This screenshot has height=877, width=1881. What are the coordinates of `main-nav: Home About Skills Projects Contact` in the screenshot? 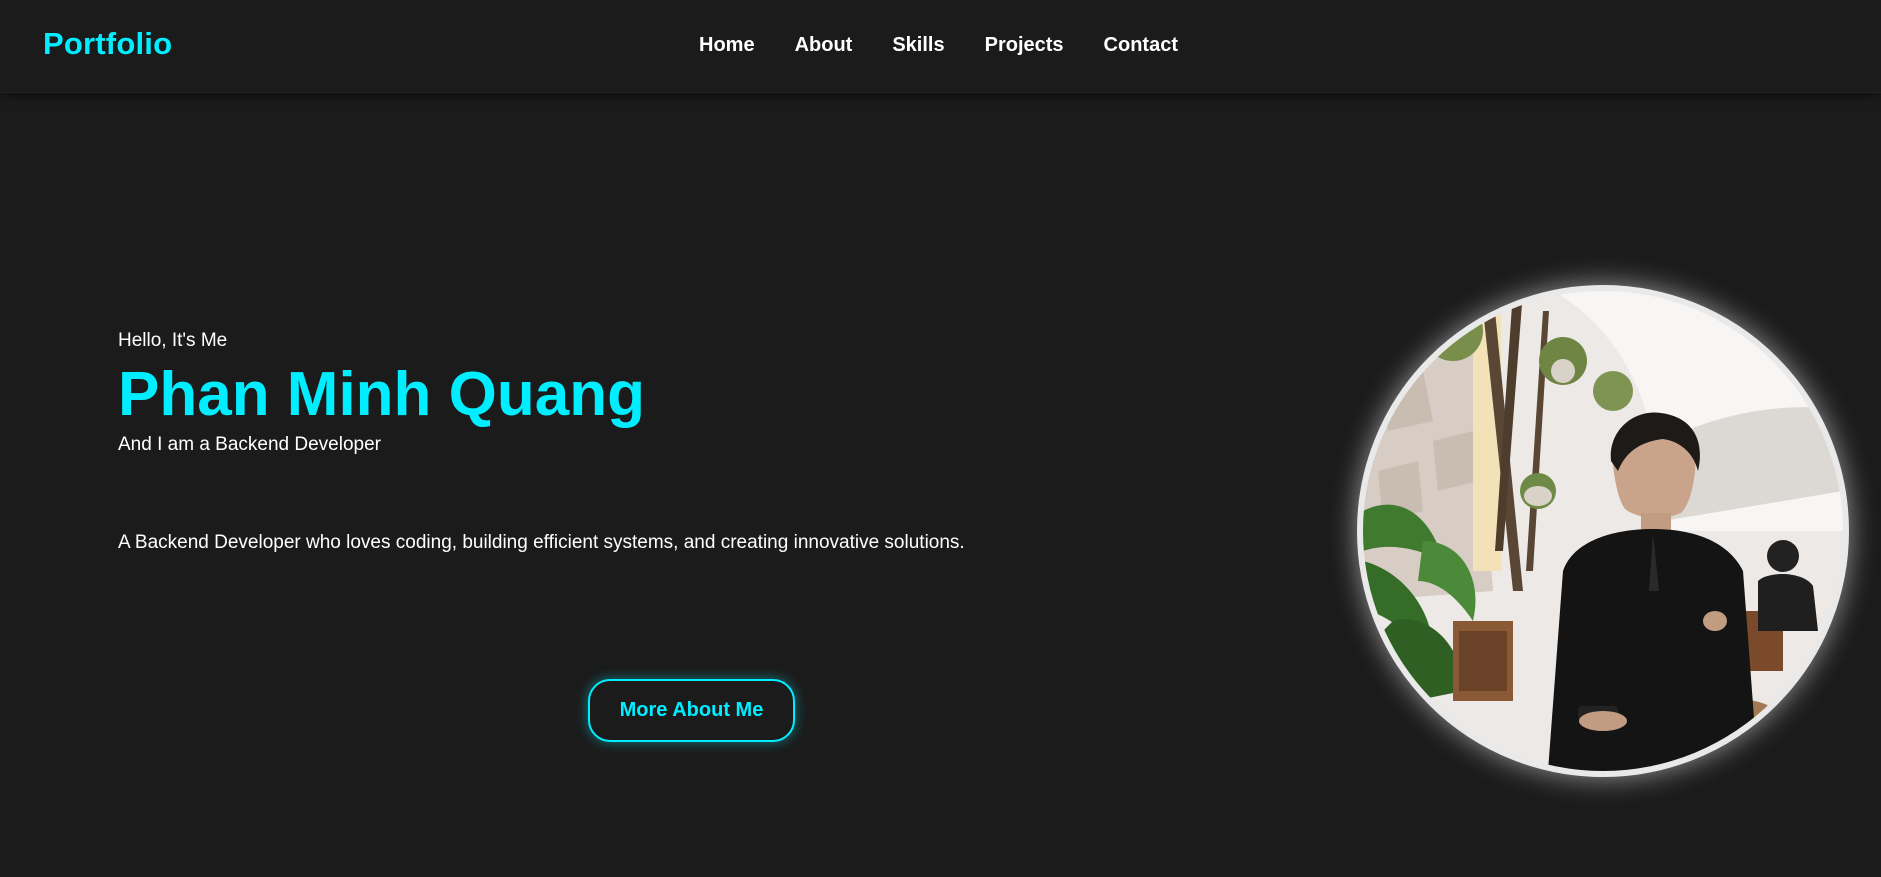 It's located at (938, 45).